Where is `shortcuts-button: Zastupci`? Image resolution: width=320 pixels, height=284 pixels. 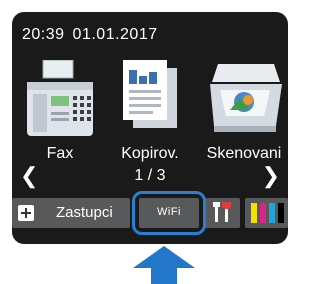 shortcuts-button: Zastupci is located at coordinates (71, 213).